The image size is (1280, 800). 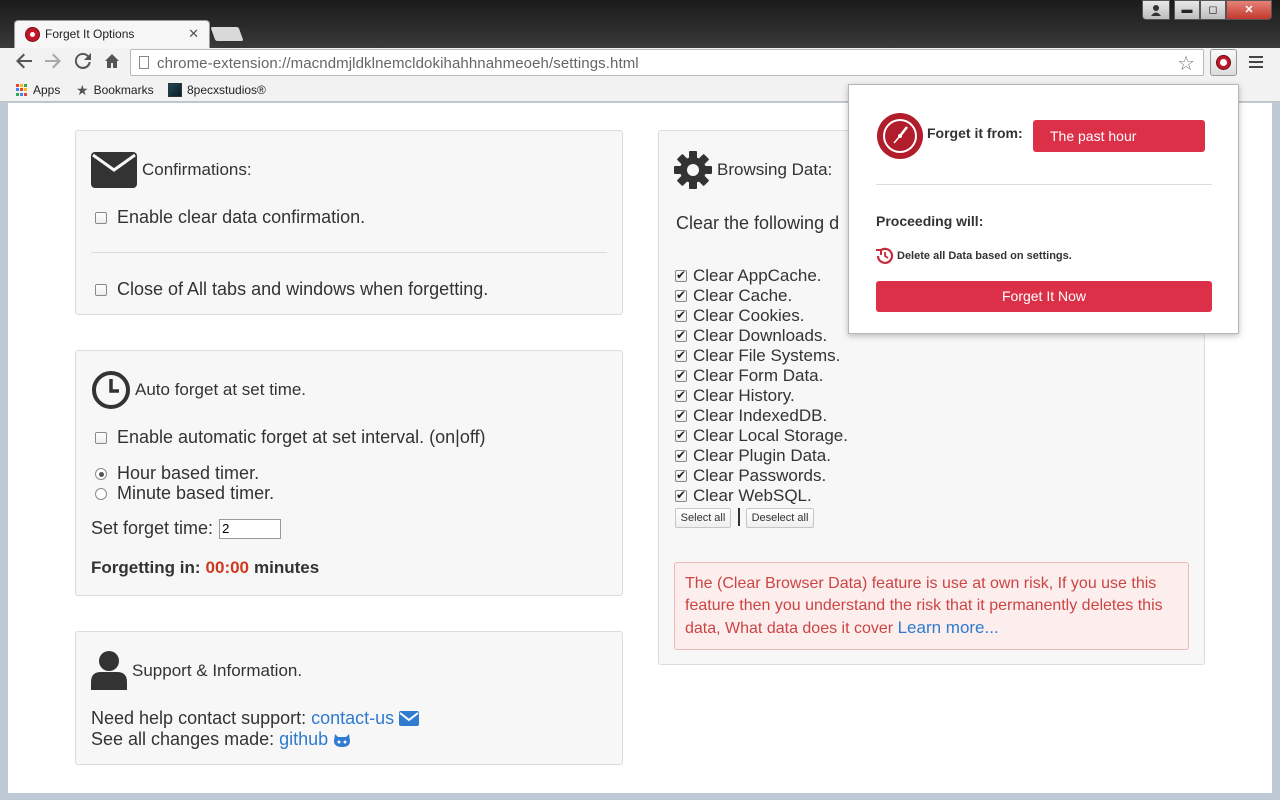 I want to click on tab-close-icon: ✕, so click(x=193, y=34).